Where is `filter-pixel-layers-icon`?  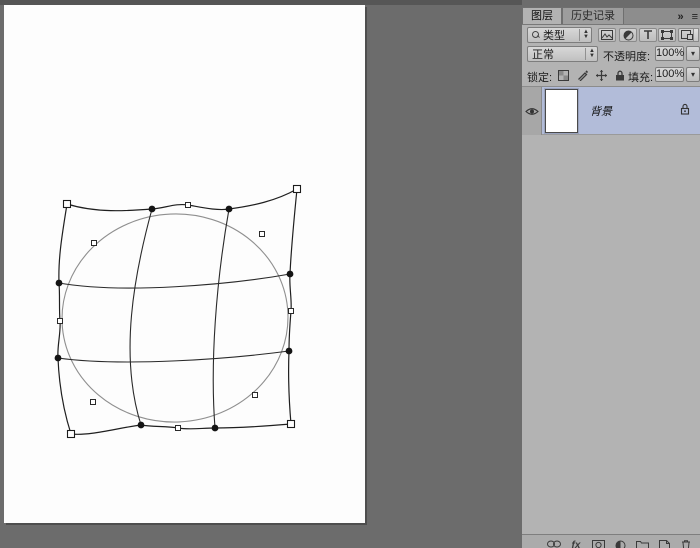
filter-pixel-layers-icon is located at coordinates (607, 35).